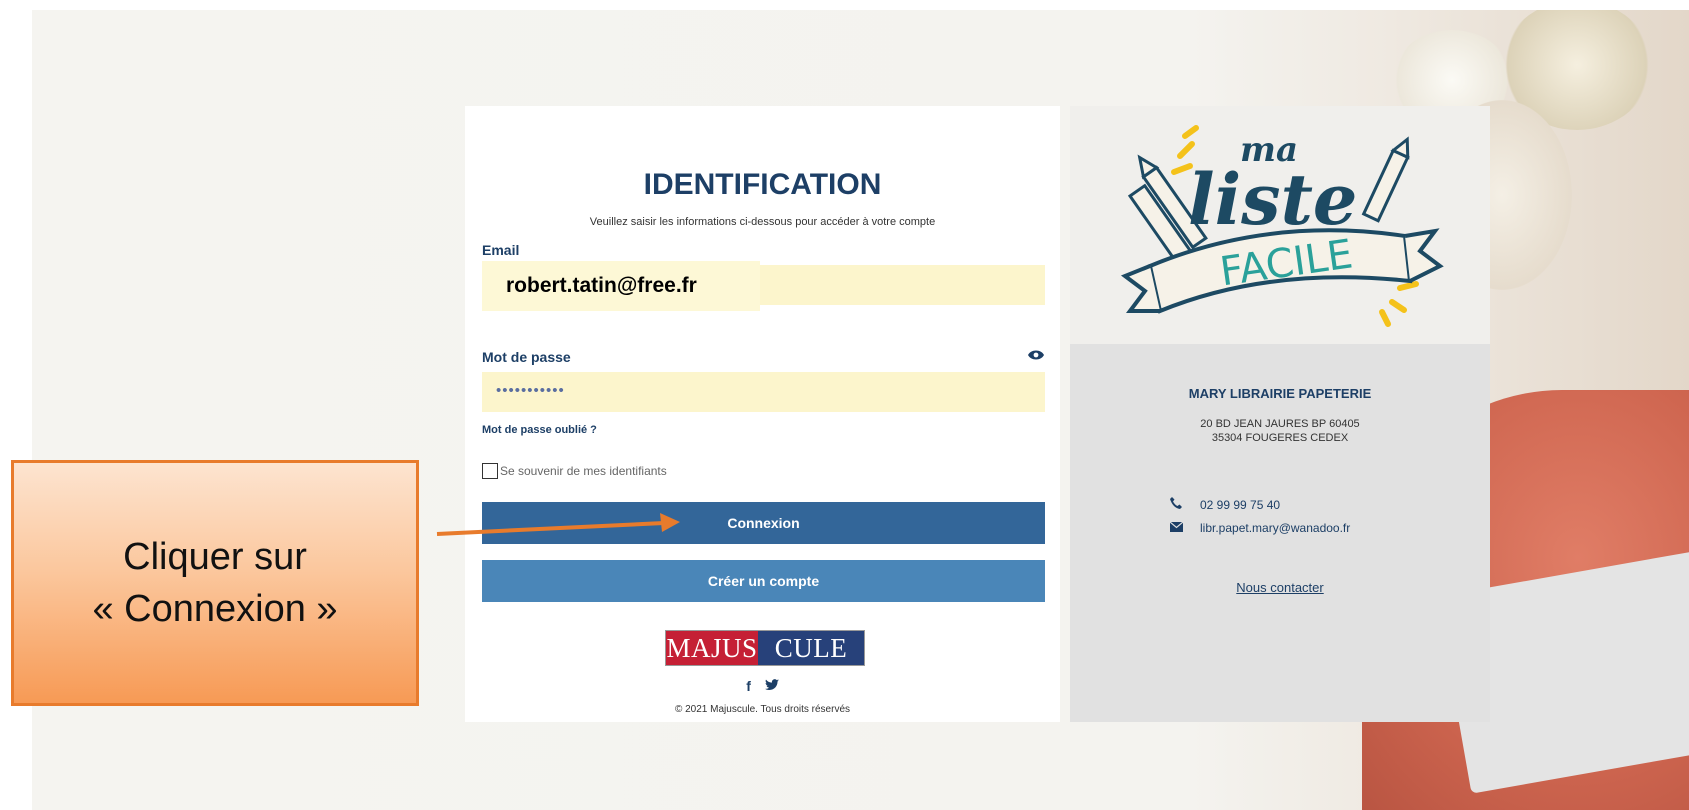 The width and height of the screenshot is (1689, 810). I want to click on logo-illustration: ma liste FACILE, so click(1282, 226).